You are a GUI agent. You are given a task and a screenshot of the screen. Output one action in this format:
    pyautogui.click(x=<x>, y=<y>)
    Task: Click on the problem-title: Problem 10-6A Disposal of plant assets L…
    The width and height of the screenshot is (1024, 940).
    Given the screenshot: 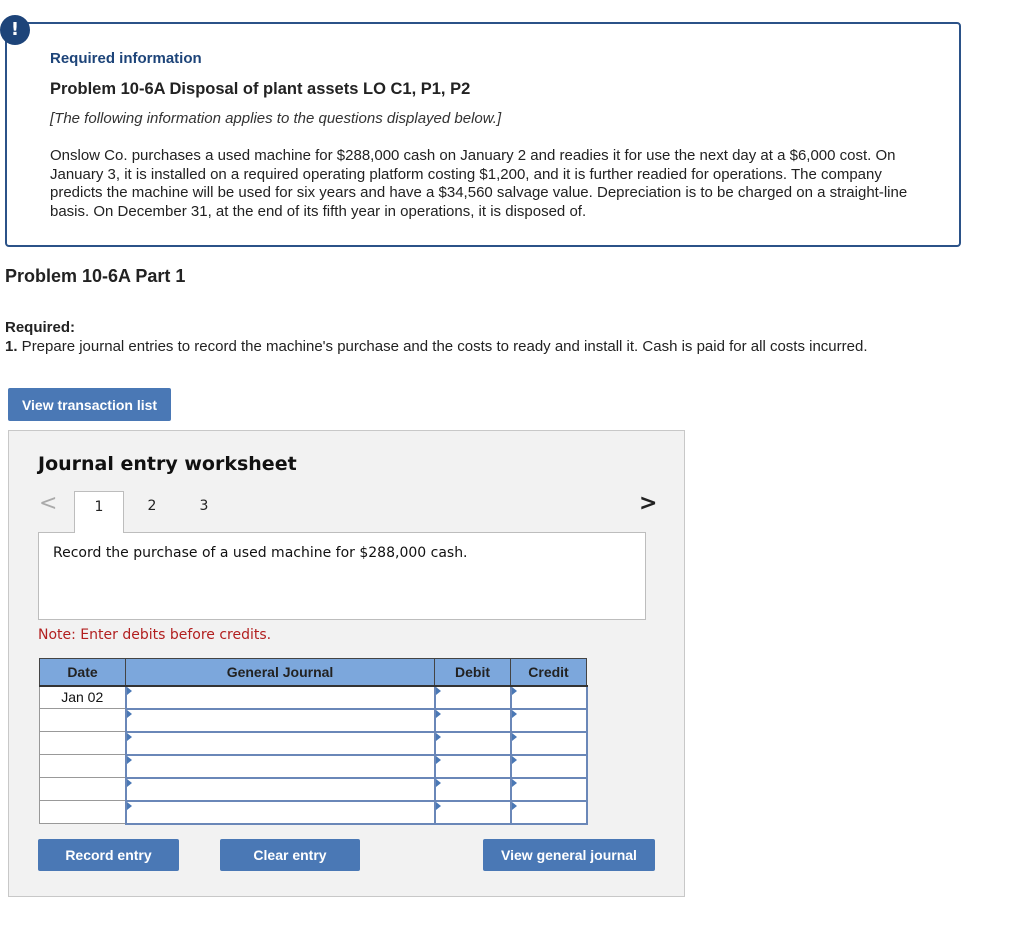 What is the action you would take?
    pyautogui.click(x=260, y=89)
    